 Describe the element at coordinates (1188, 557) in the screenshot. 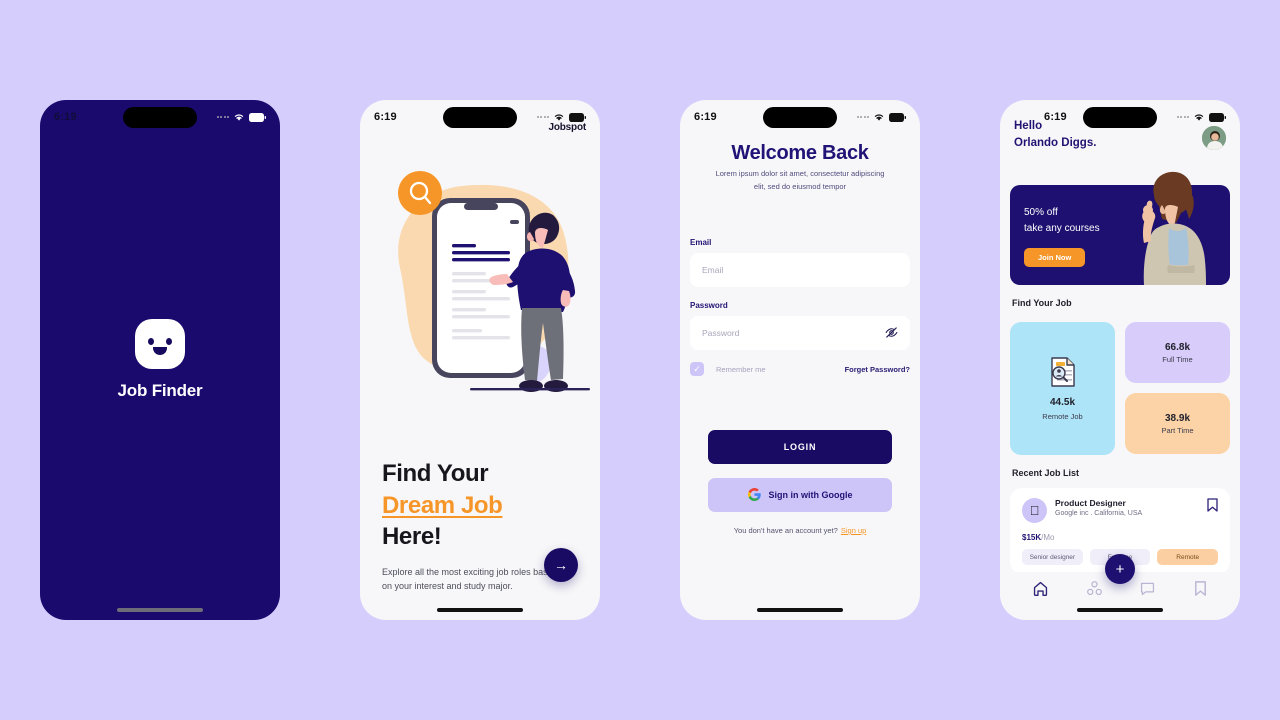

I see `job-tag: Remote` at that location.